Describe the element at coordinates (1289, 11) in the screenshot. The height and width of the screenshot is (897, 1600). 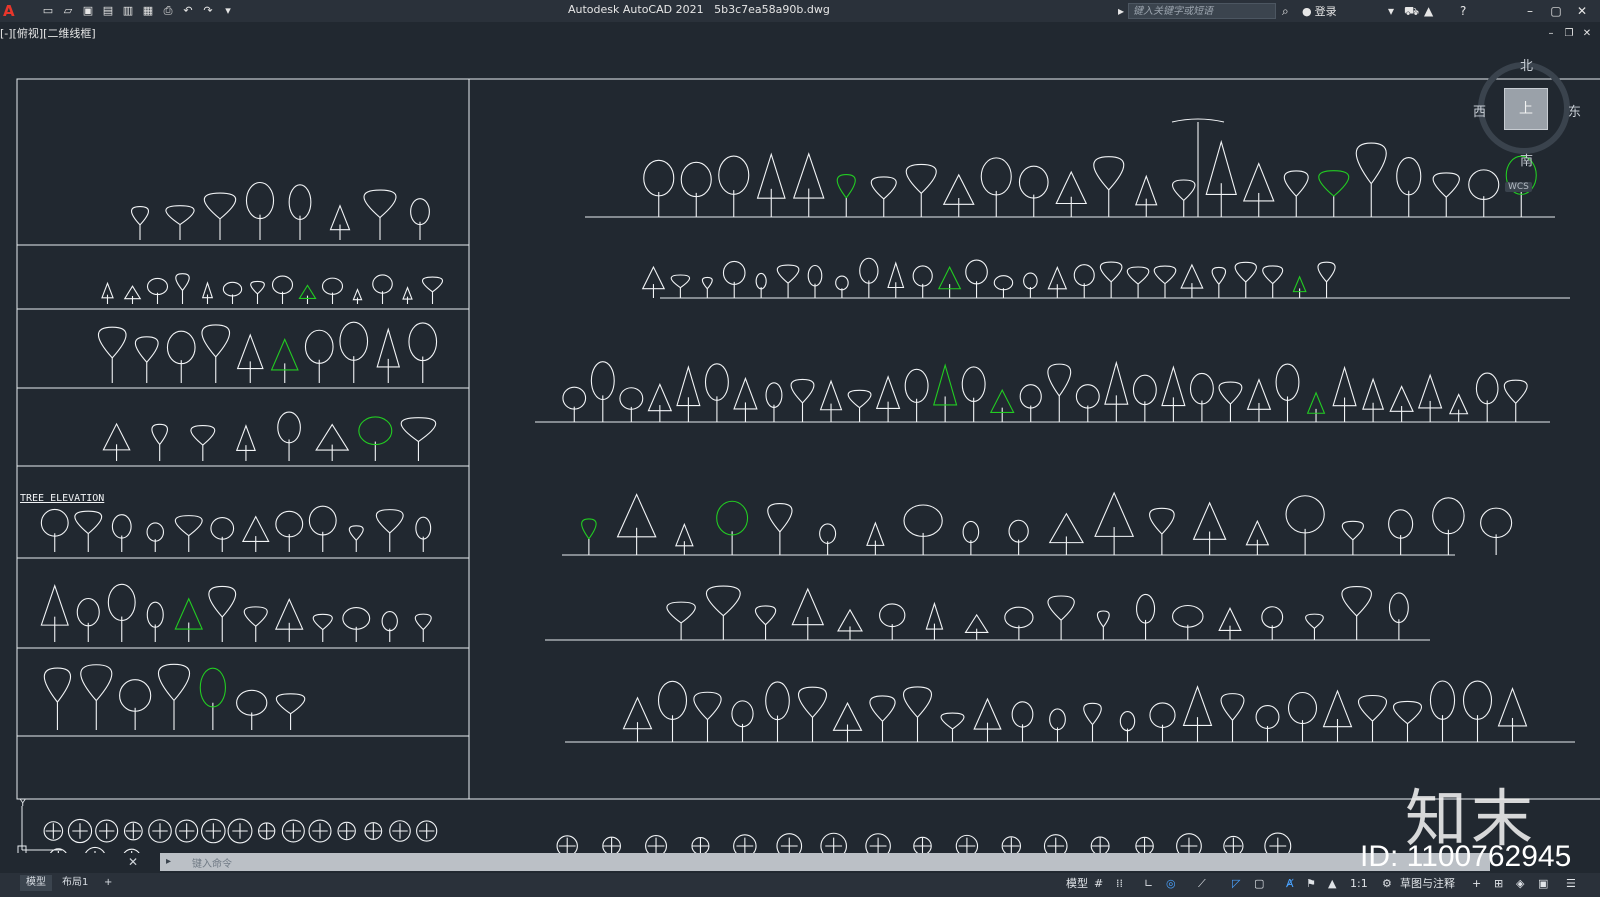
I see `search-icon: ⌕` at that location.